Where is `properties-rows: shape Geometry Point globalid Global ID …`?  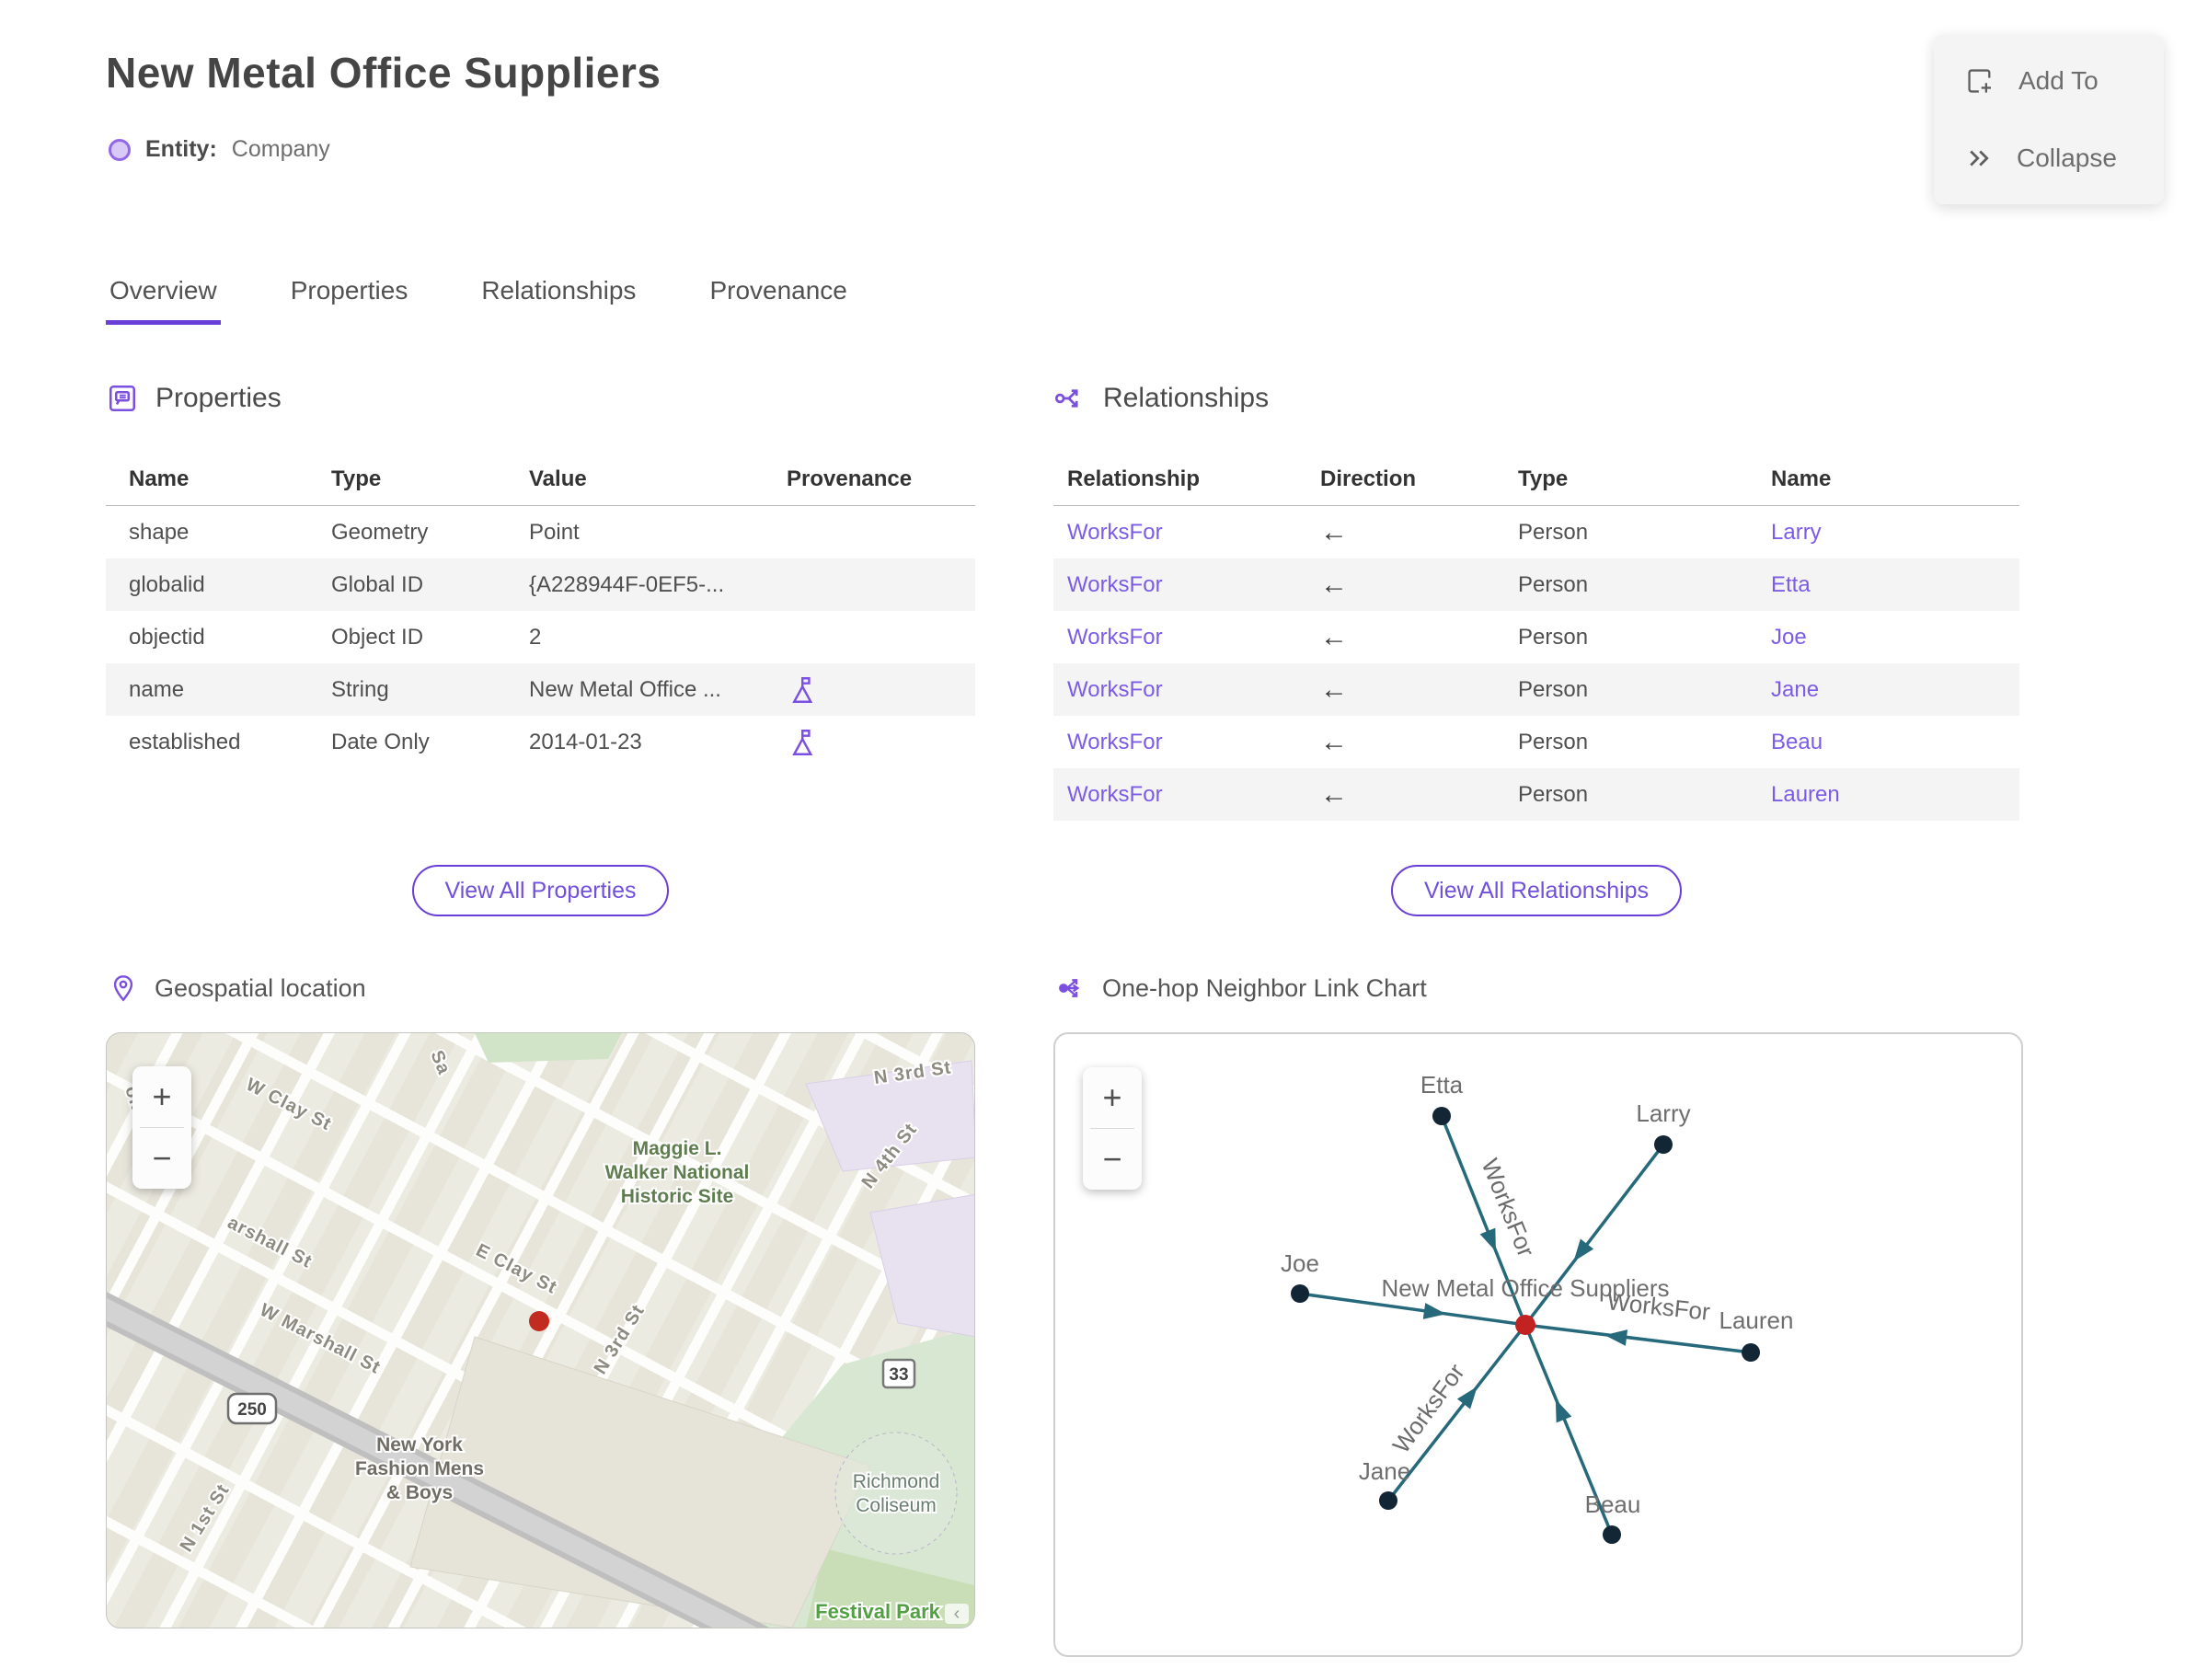
properties-rows: shape Geometry Point globalid Global ID … is located at coordinates (540, 637).